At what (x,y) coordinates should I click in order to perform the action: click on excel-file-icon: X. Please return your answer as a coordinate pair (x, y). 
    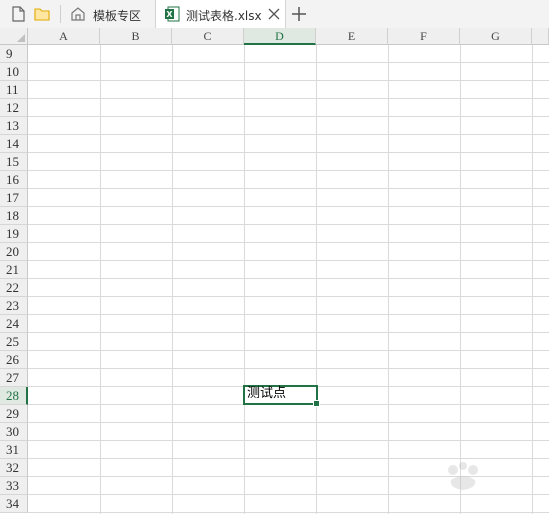
    Looking at the image, I should click on (173, 15).